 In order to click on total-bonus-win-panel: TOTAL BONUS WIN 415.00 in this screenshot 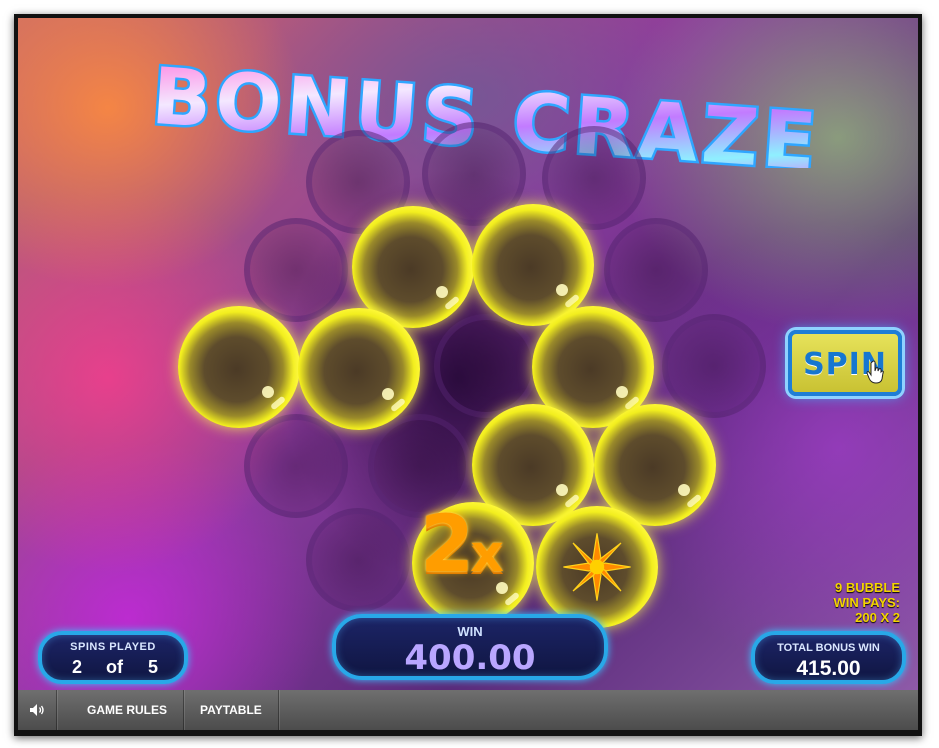, I will do `click(828, 657)`.